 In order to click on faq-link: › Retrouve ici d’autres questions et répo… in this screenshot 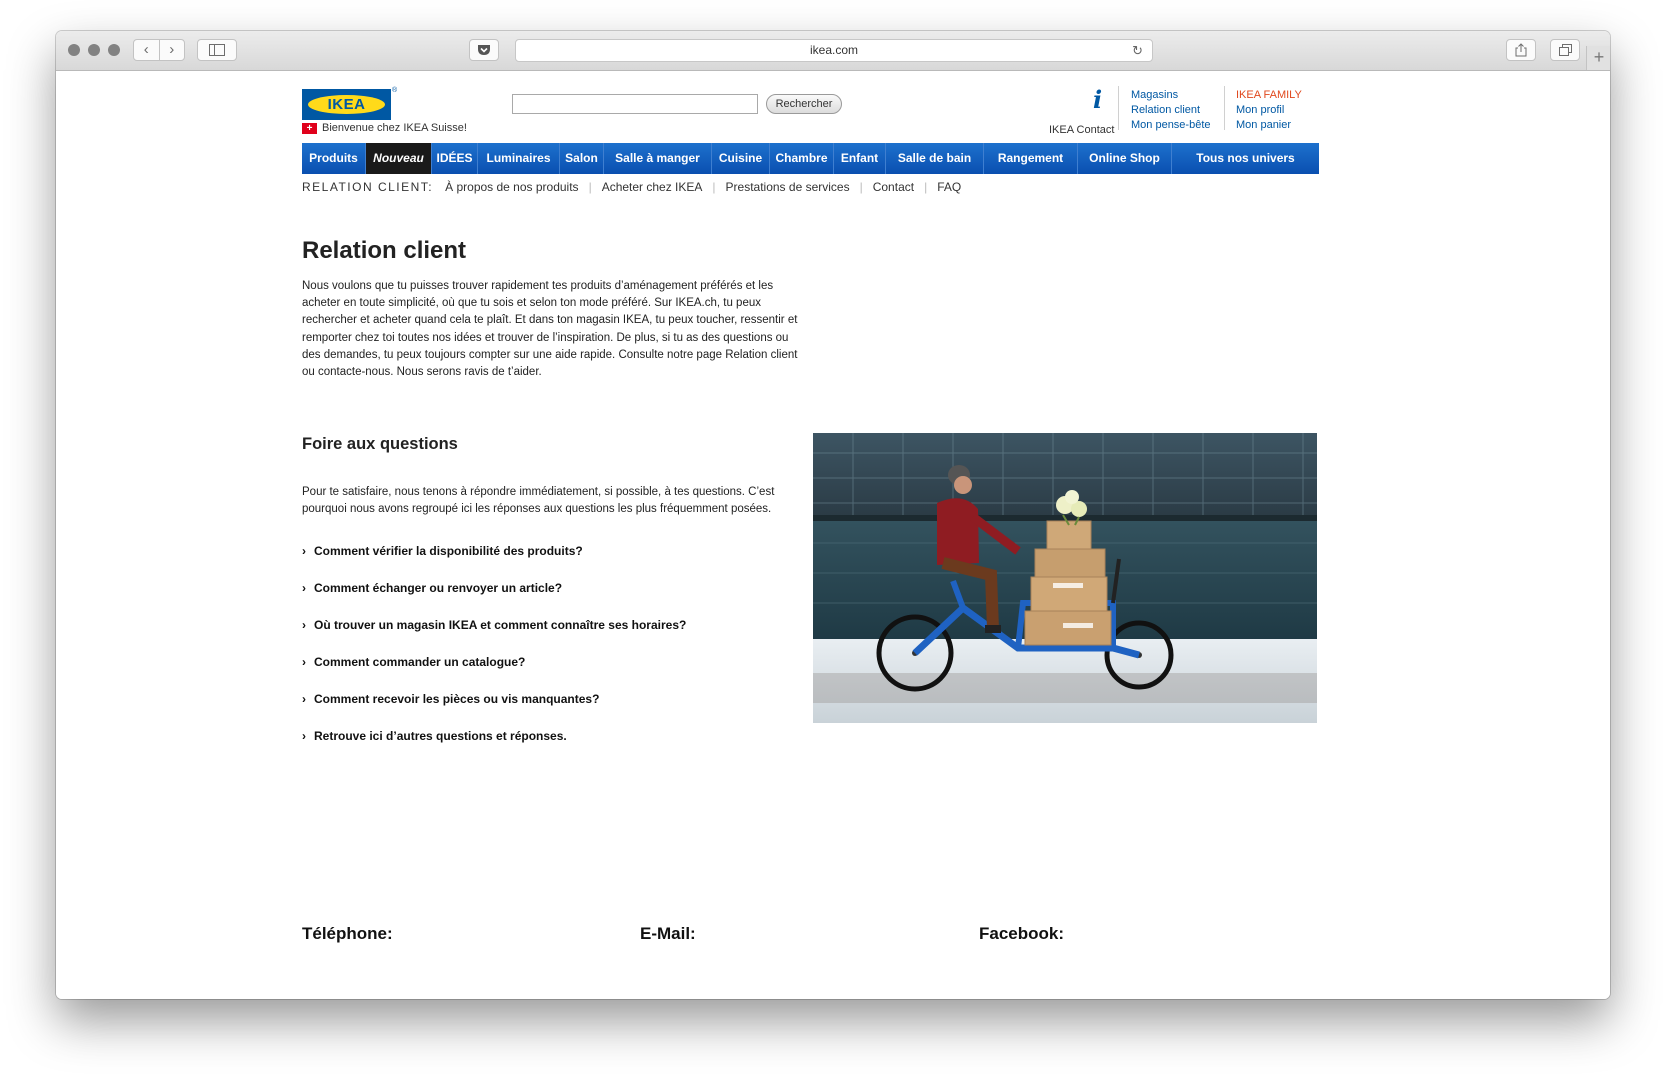, I will do `click(434, 736)`.